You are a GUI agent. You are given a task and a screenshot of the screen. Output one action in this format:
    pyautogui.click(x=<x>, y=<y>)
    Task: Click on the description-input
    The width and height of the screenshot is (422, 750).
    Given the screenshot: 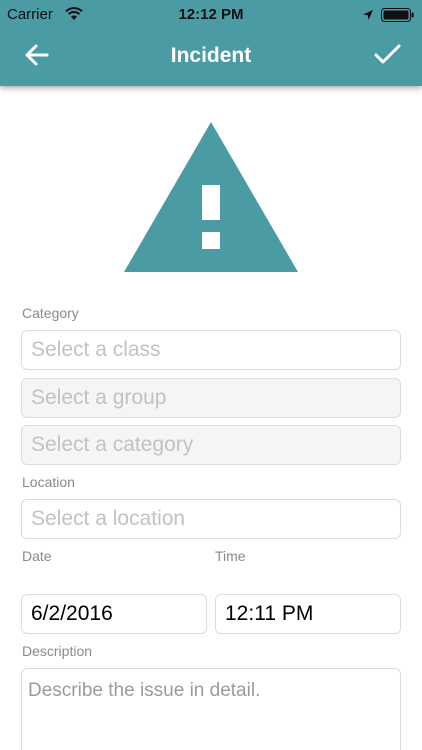 What is the action you would take?
    pyautogui.click(x=211, y=709)
    